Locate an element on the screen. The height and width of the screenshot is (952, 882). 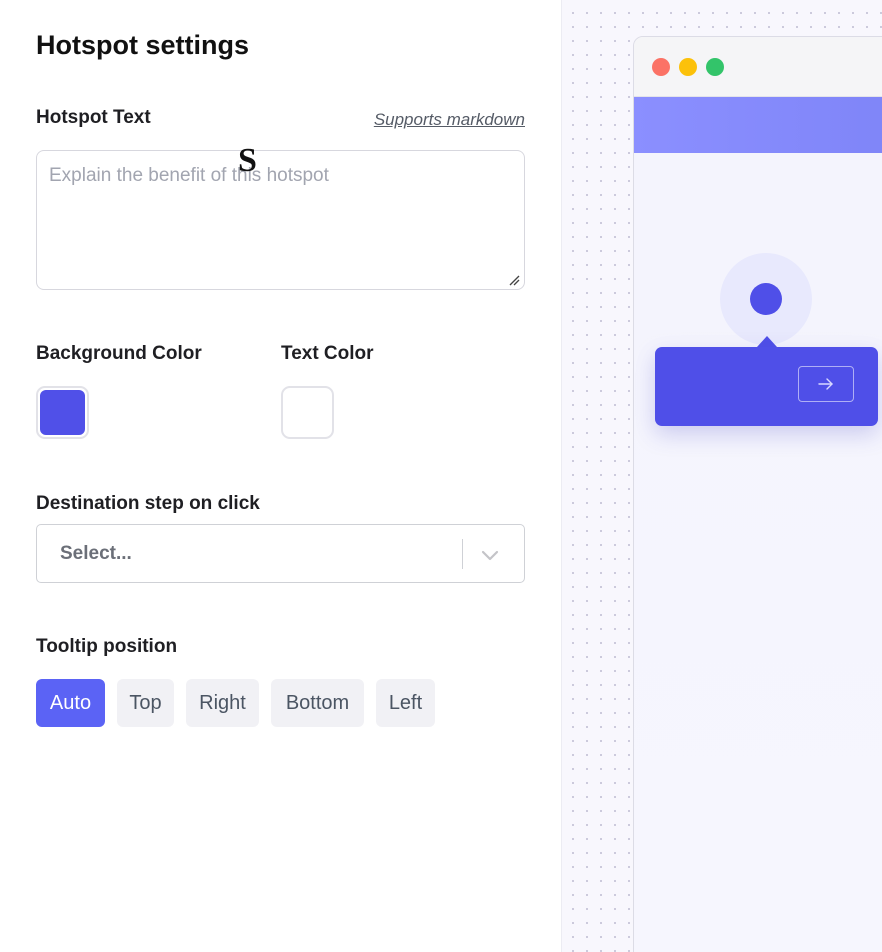
background-color-fill is located at coordinates (62, 412).